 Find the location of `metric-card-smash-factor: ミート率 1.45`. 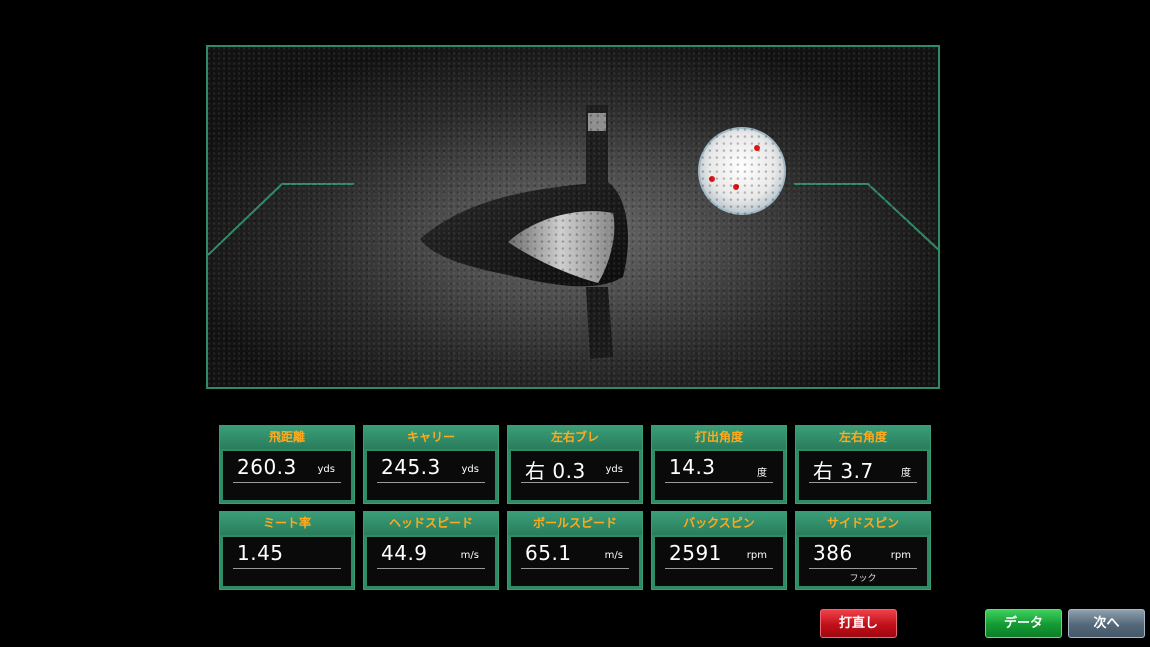

metric-card-smash-factor: ミート率 1.45 is located at coordinates (287, 550).